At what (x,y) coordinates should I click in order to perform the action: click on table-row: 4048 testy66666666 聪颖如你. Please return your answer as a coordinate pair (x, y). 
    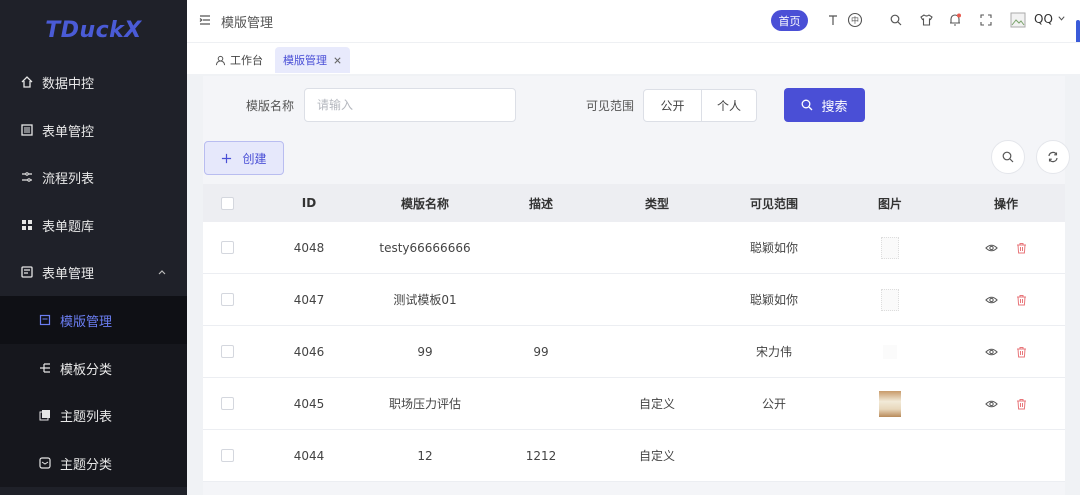
    Looking at the image, I should click on (634, 248).